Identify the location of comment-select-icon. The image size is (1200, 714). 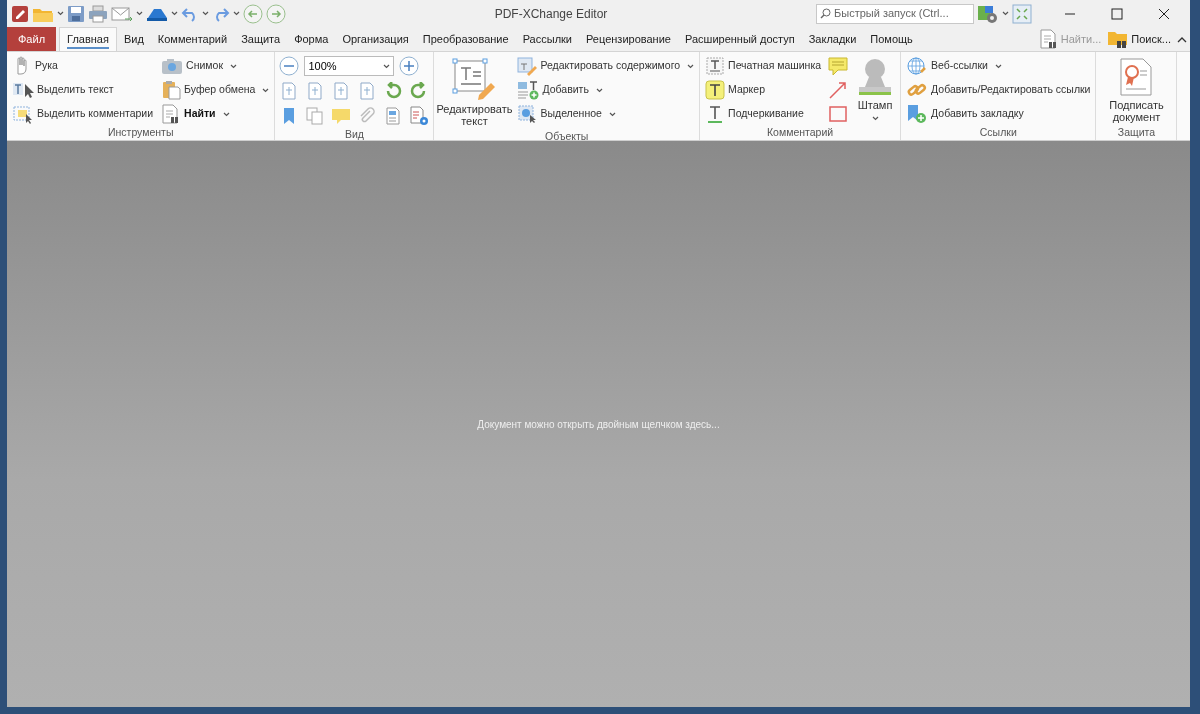
(23, 114).